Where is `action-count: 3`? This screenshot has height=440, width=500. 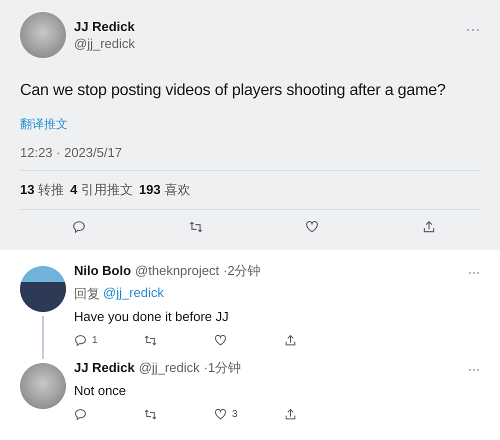 action-count: 3 is located at coordinates (235, 414).